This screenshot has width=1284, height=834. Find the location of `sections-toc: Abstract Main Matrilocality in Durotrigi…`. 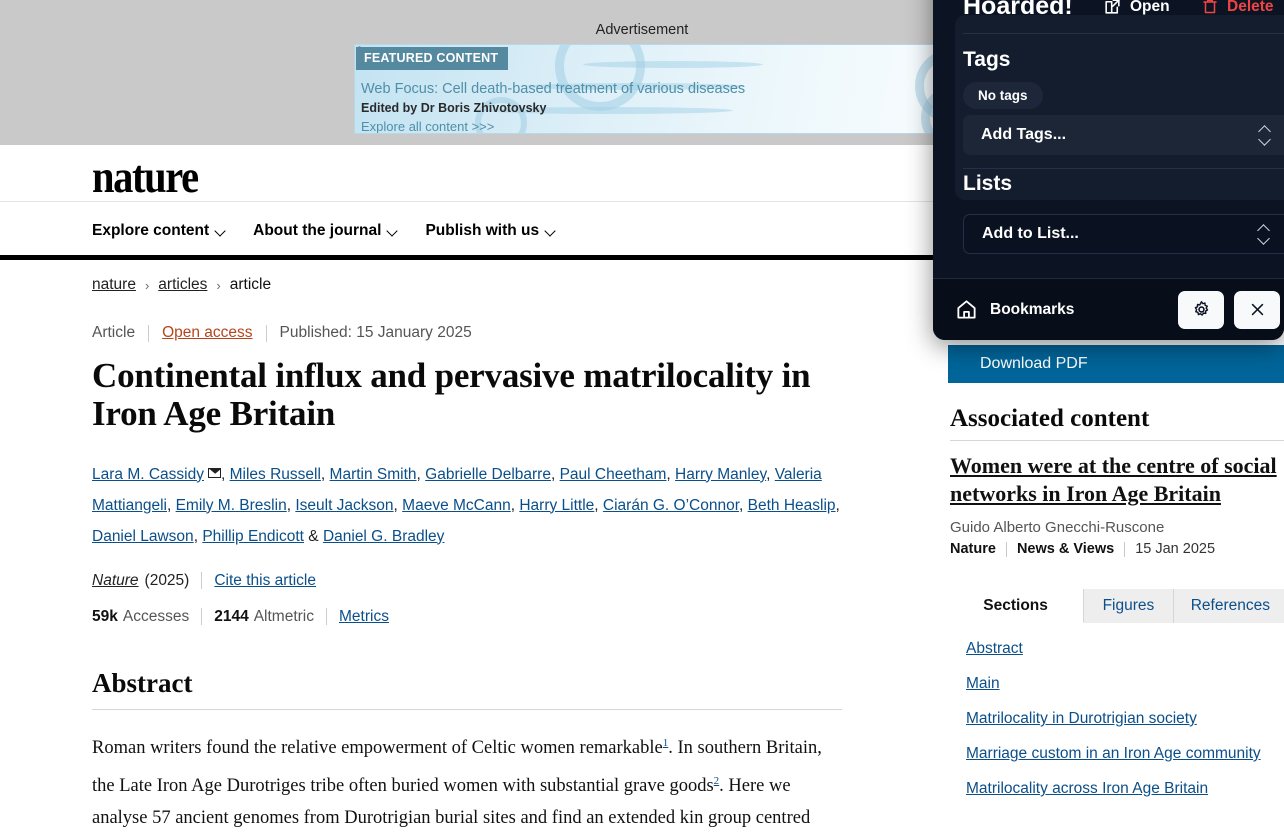

sections-toc: Abstract Main Matrilocality in Durotrigi… is located at coordinates (1125, 727).